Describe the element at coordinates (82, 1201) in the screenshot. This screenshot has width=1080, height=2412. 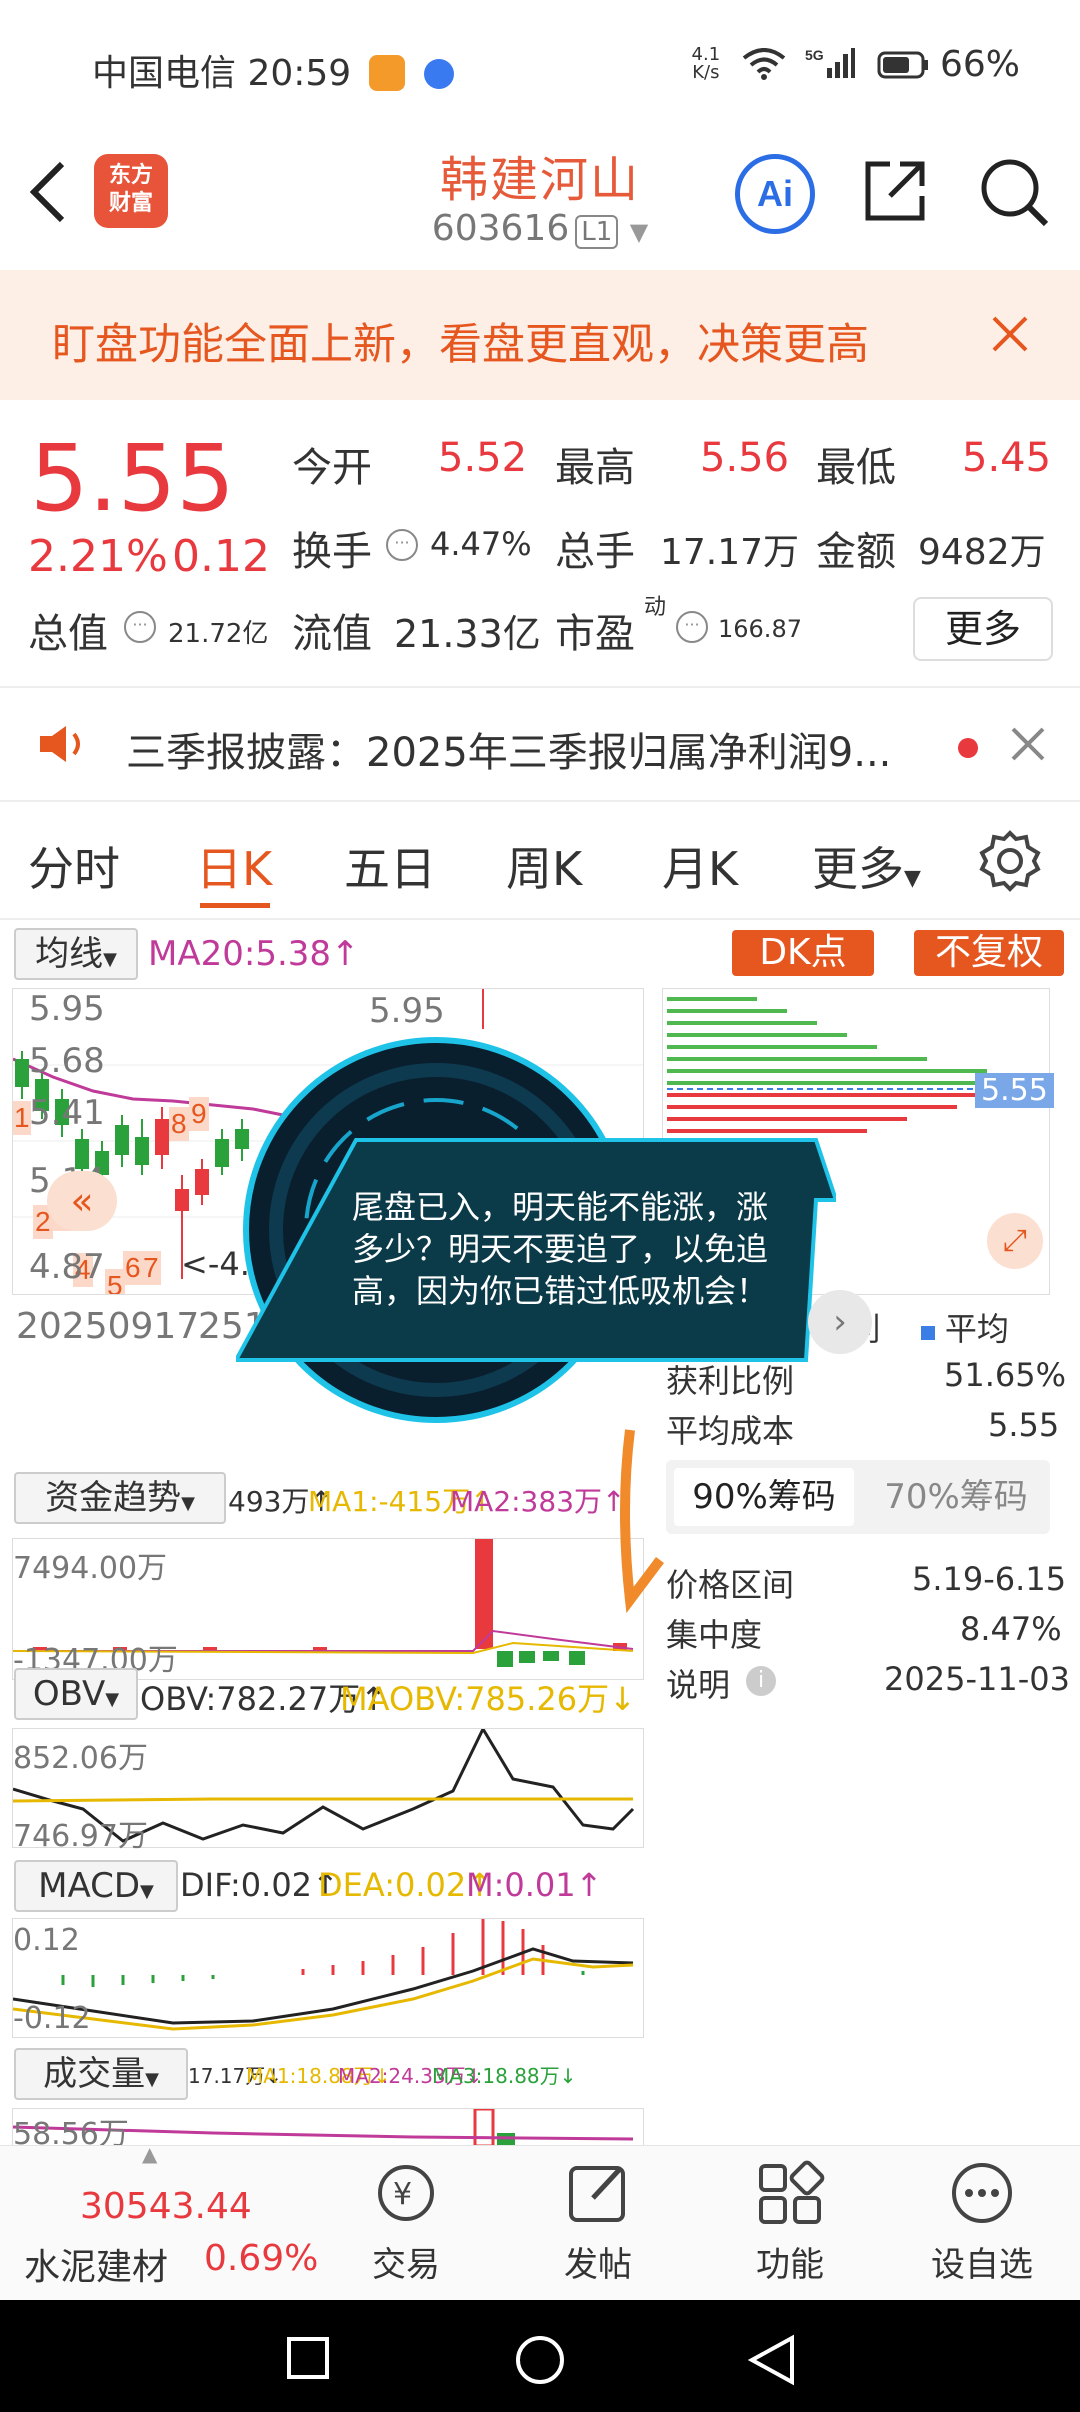
I see `scroll-left-button: «` at that location.